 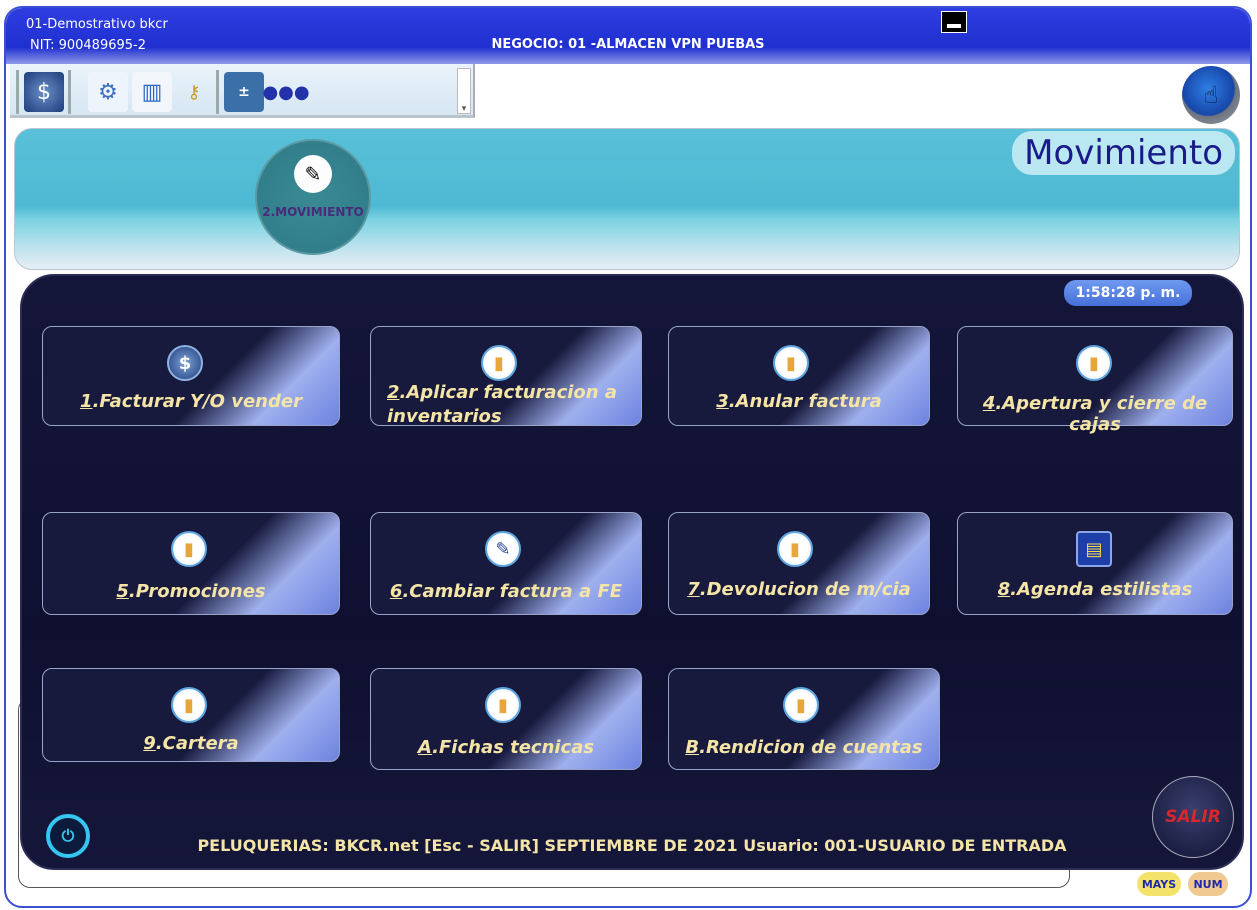 I want to click on users-icon: ●●●, so click(x=285, y=92).